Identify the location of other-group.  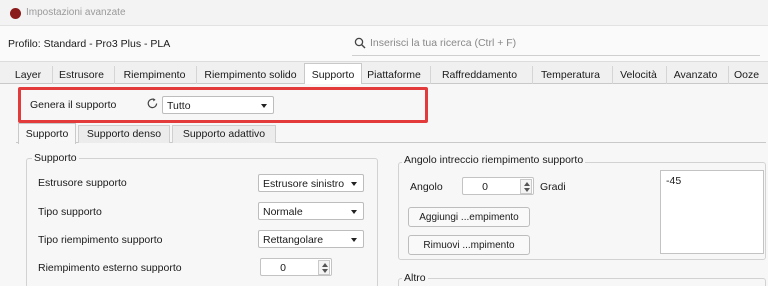
(582, 282).